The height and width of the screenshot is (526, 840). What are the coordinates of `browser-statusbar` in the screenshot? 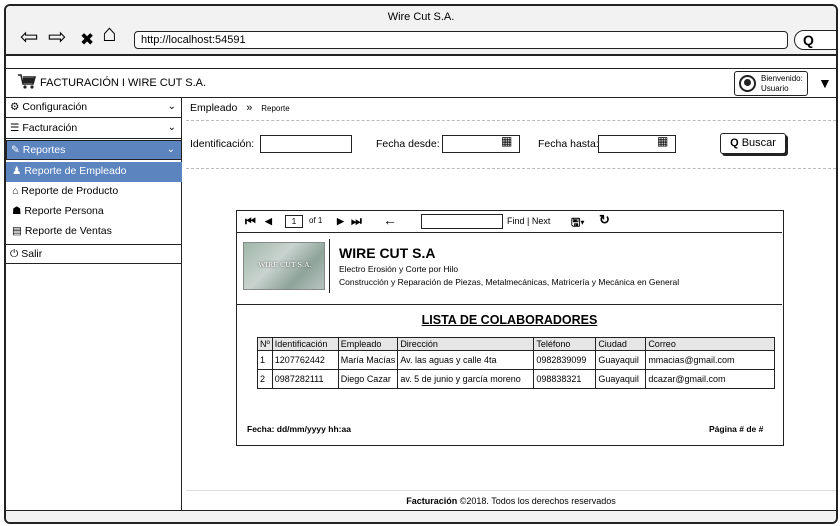 It's located at (421, 516).